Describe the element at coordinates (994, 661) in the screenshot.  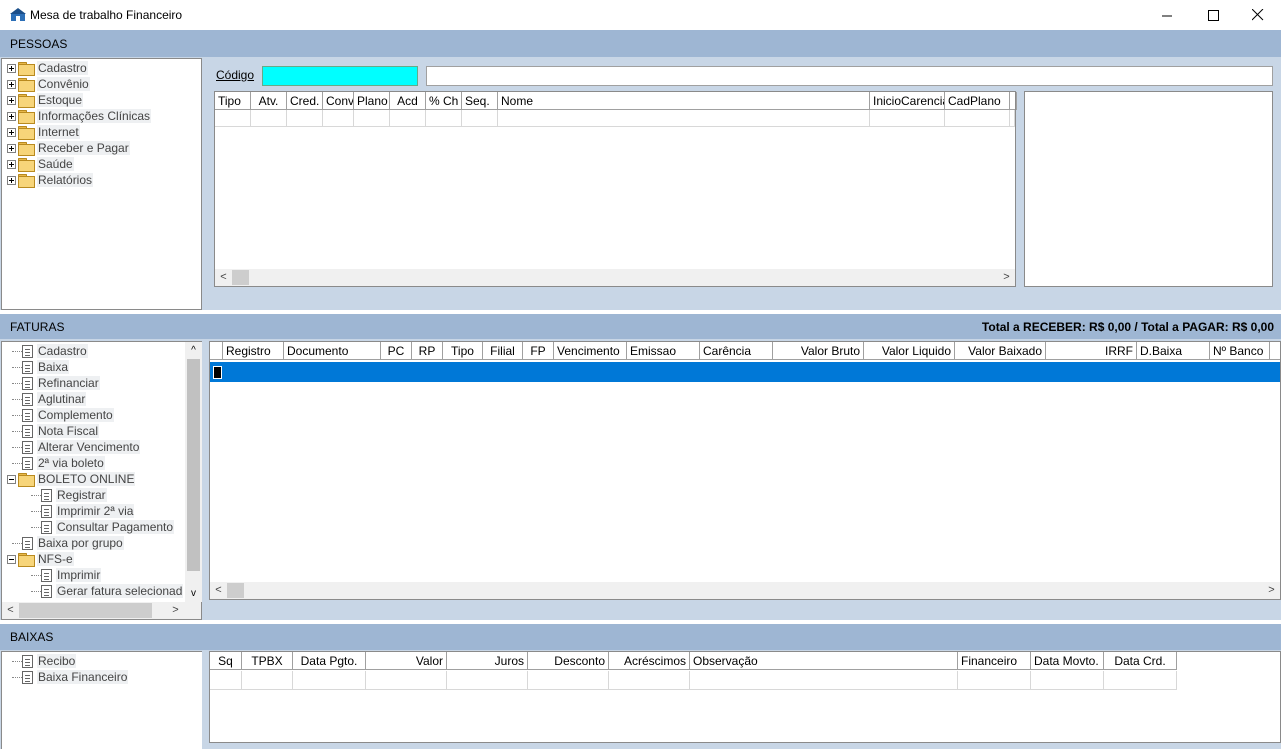
I see `column-header-financeiro: Financeiro` at that location.